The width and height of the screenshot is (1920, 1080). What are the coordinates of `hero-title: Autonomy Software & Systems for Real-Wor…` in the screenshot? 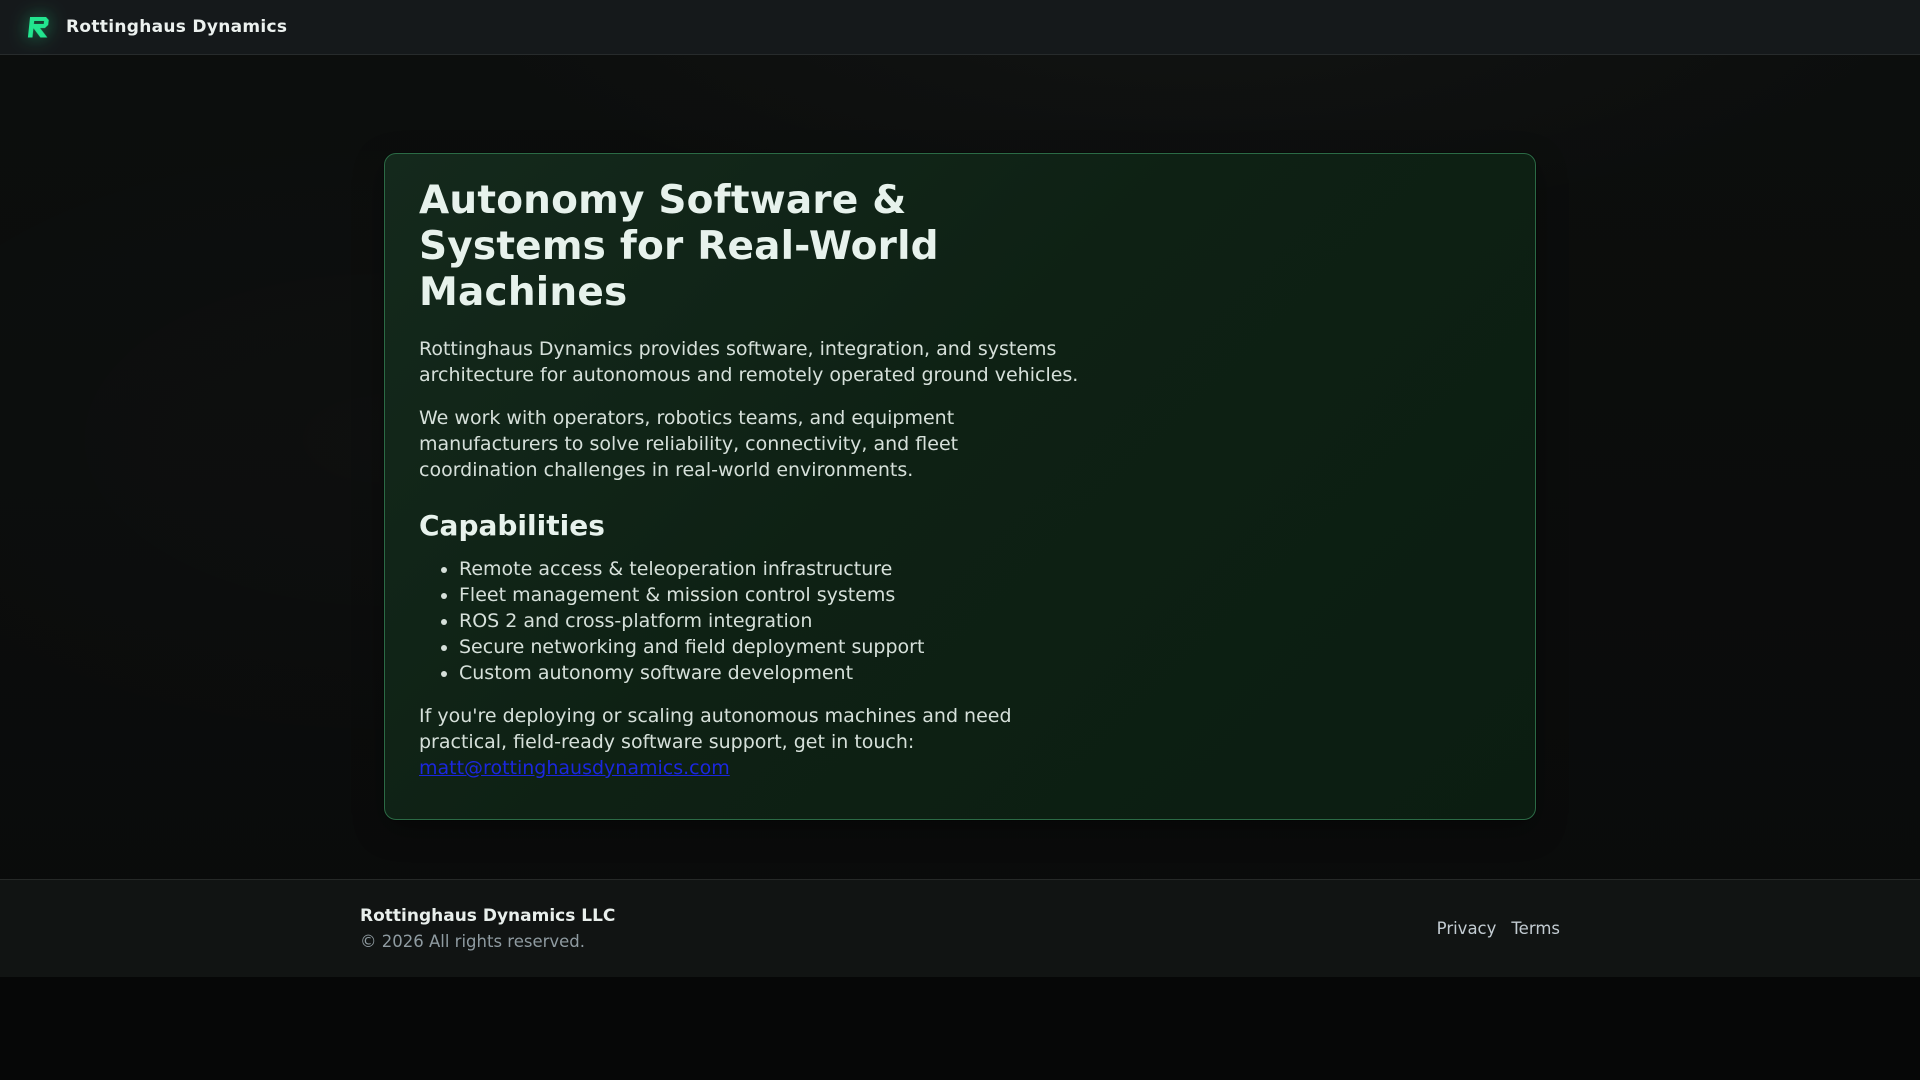 It's located at (679, 246).